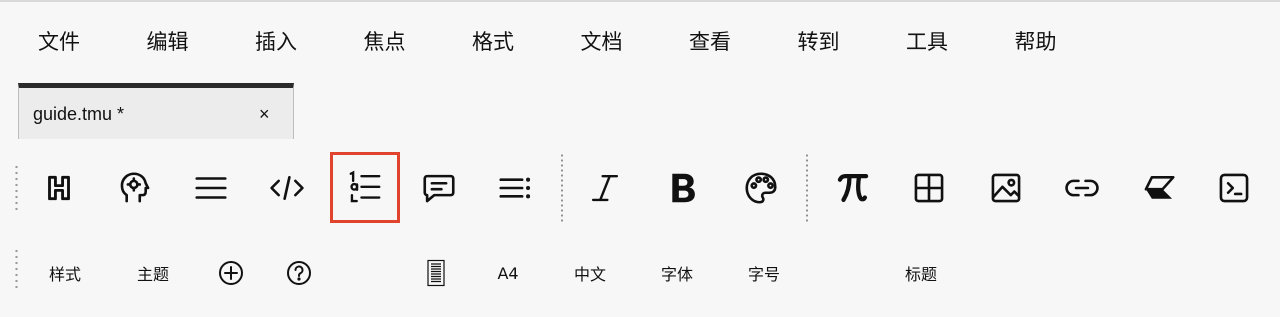 The image size is (1280, 317). I want to click on document-tab: guide.tmu * ×, so click(156, 111).